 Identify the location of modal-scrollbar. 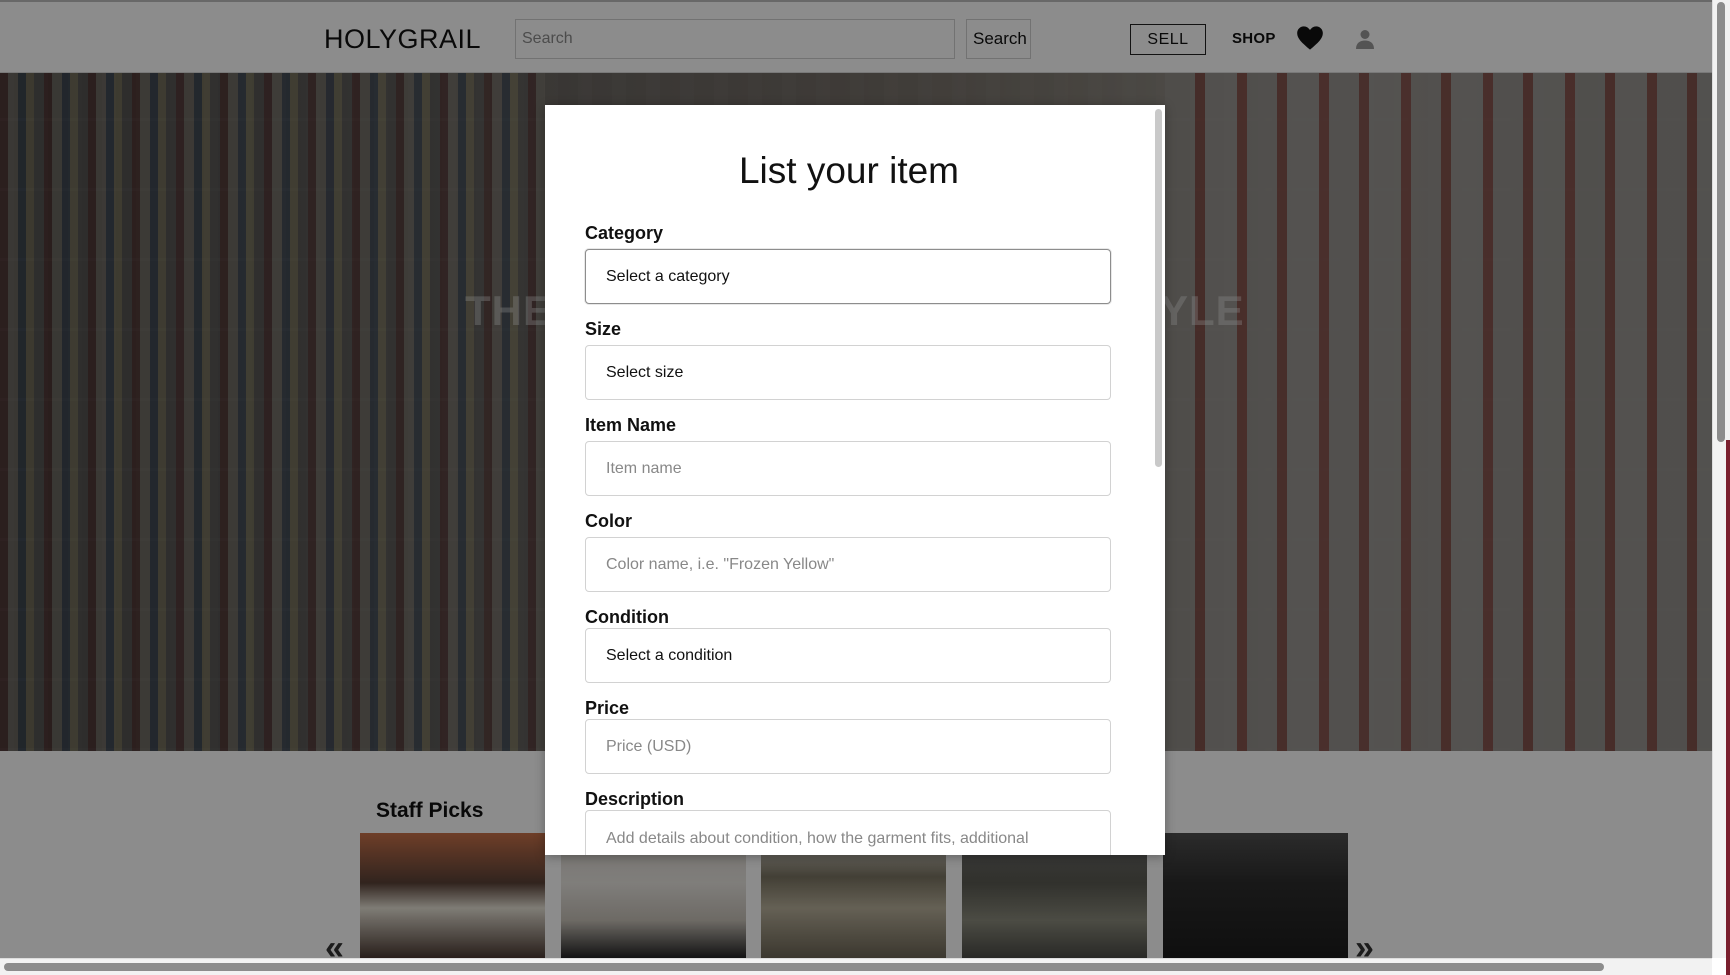
(1158, 288).